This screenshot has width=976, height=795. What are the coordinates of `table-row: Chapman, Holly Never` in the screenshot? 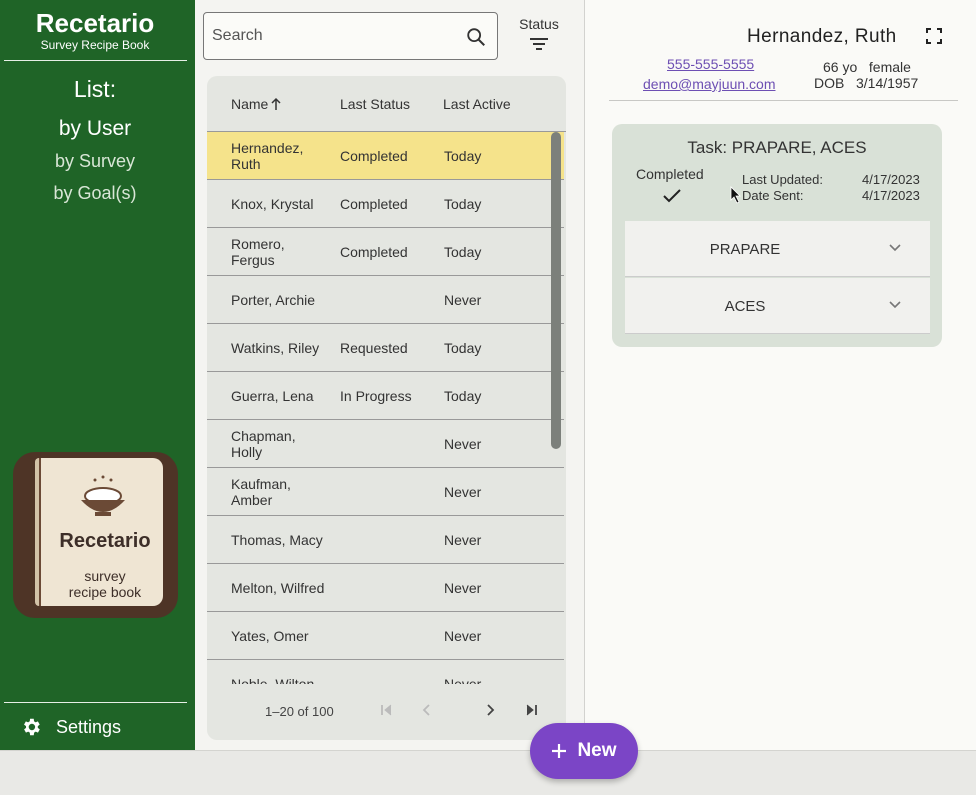 It's located at (385, 444).